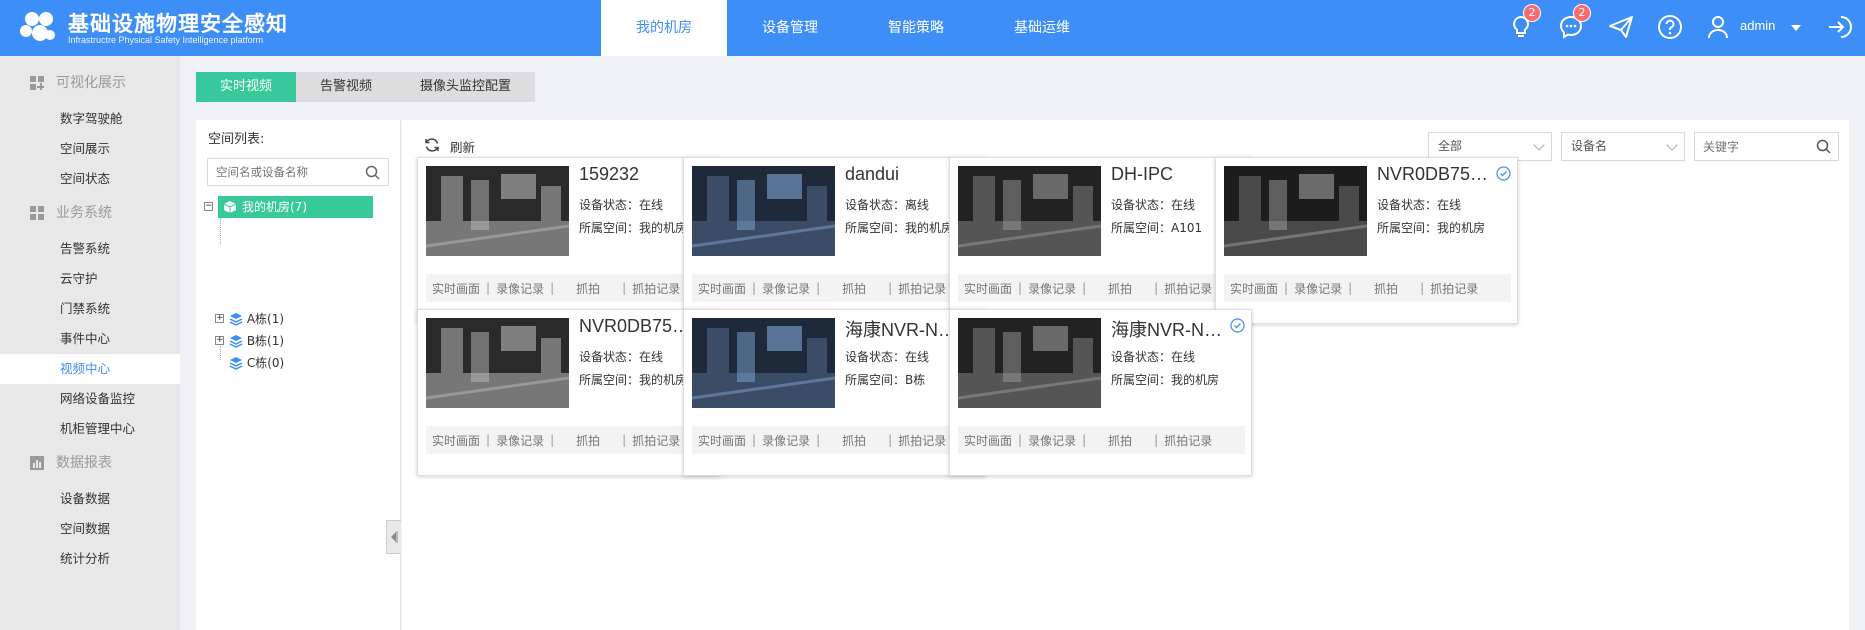 The image size is (1865, 630). I want to click on lightbulb-icon: 2, so click(1524, 22).